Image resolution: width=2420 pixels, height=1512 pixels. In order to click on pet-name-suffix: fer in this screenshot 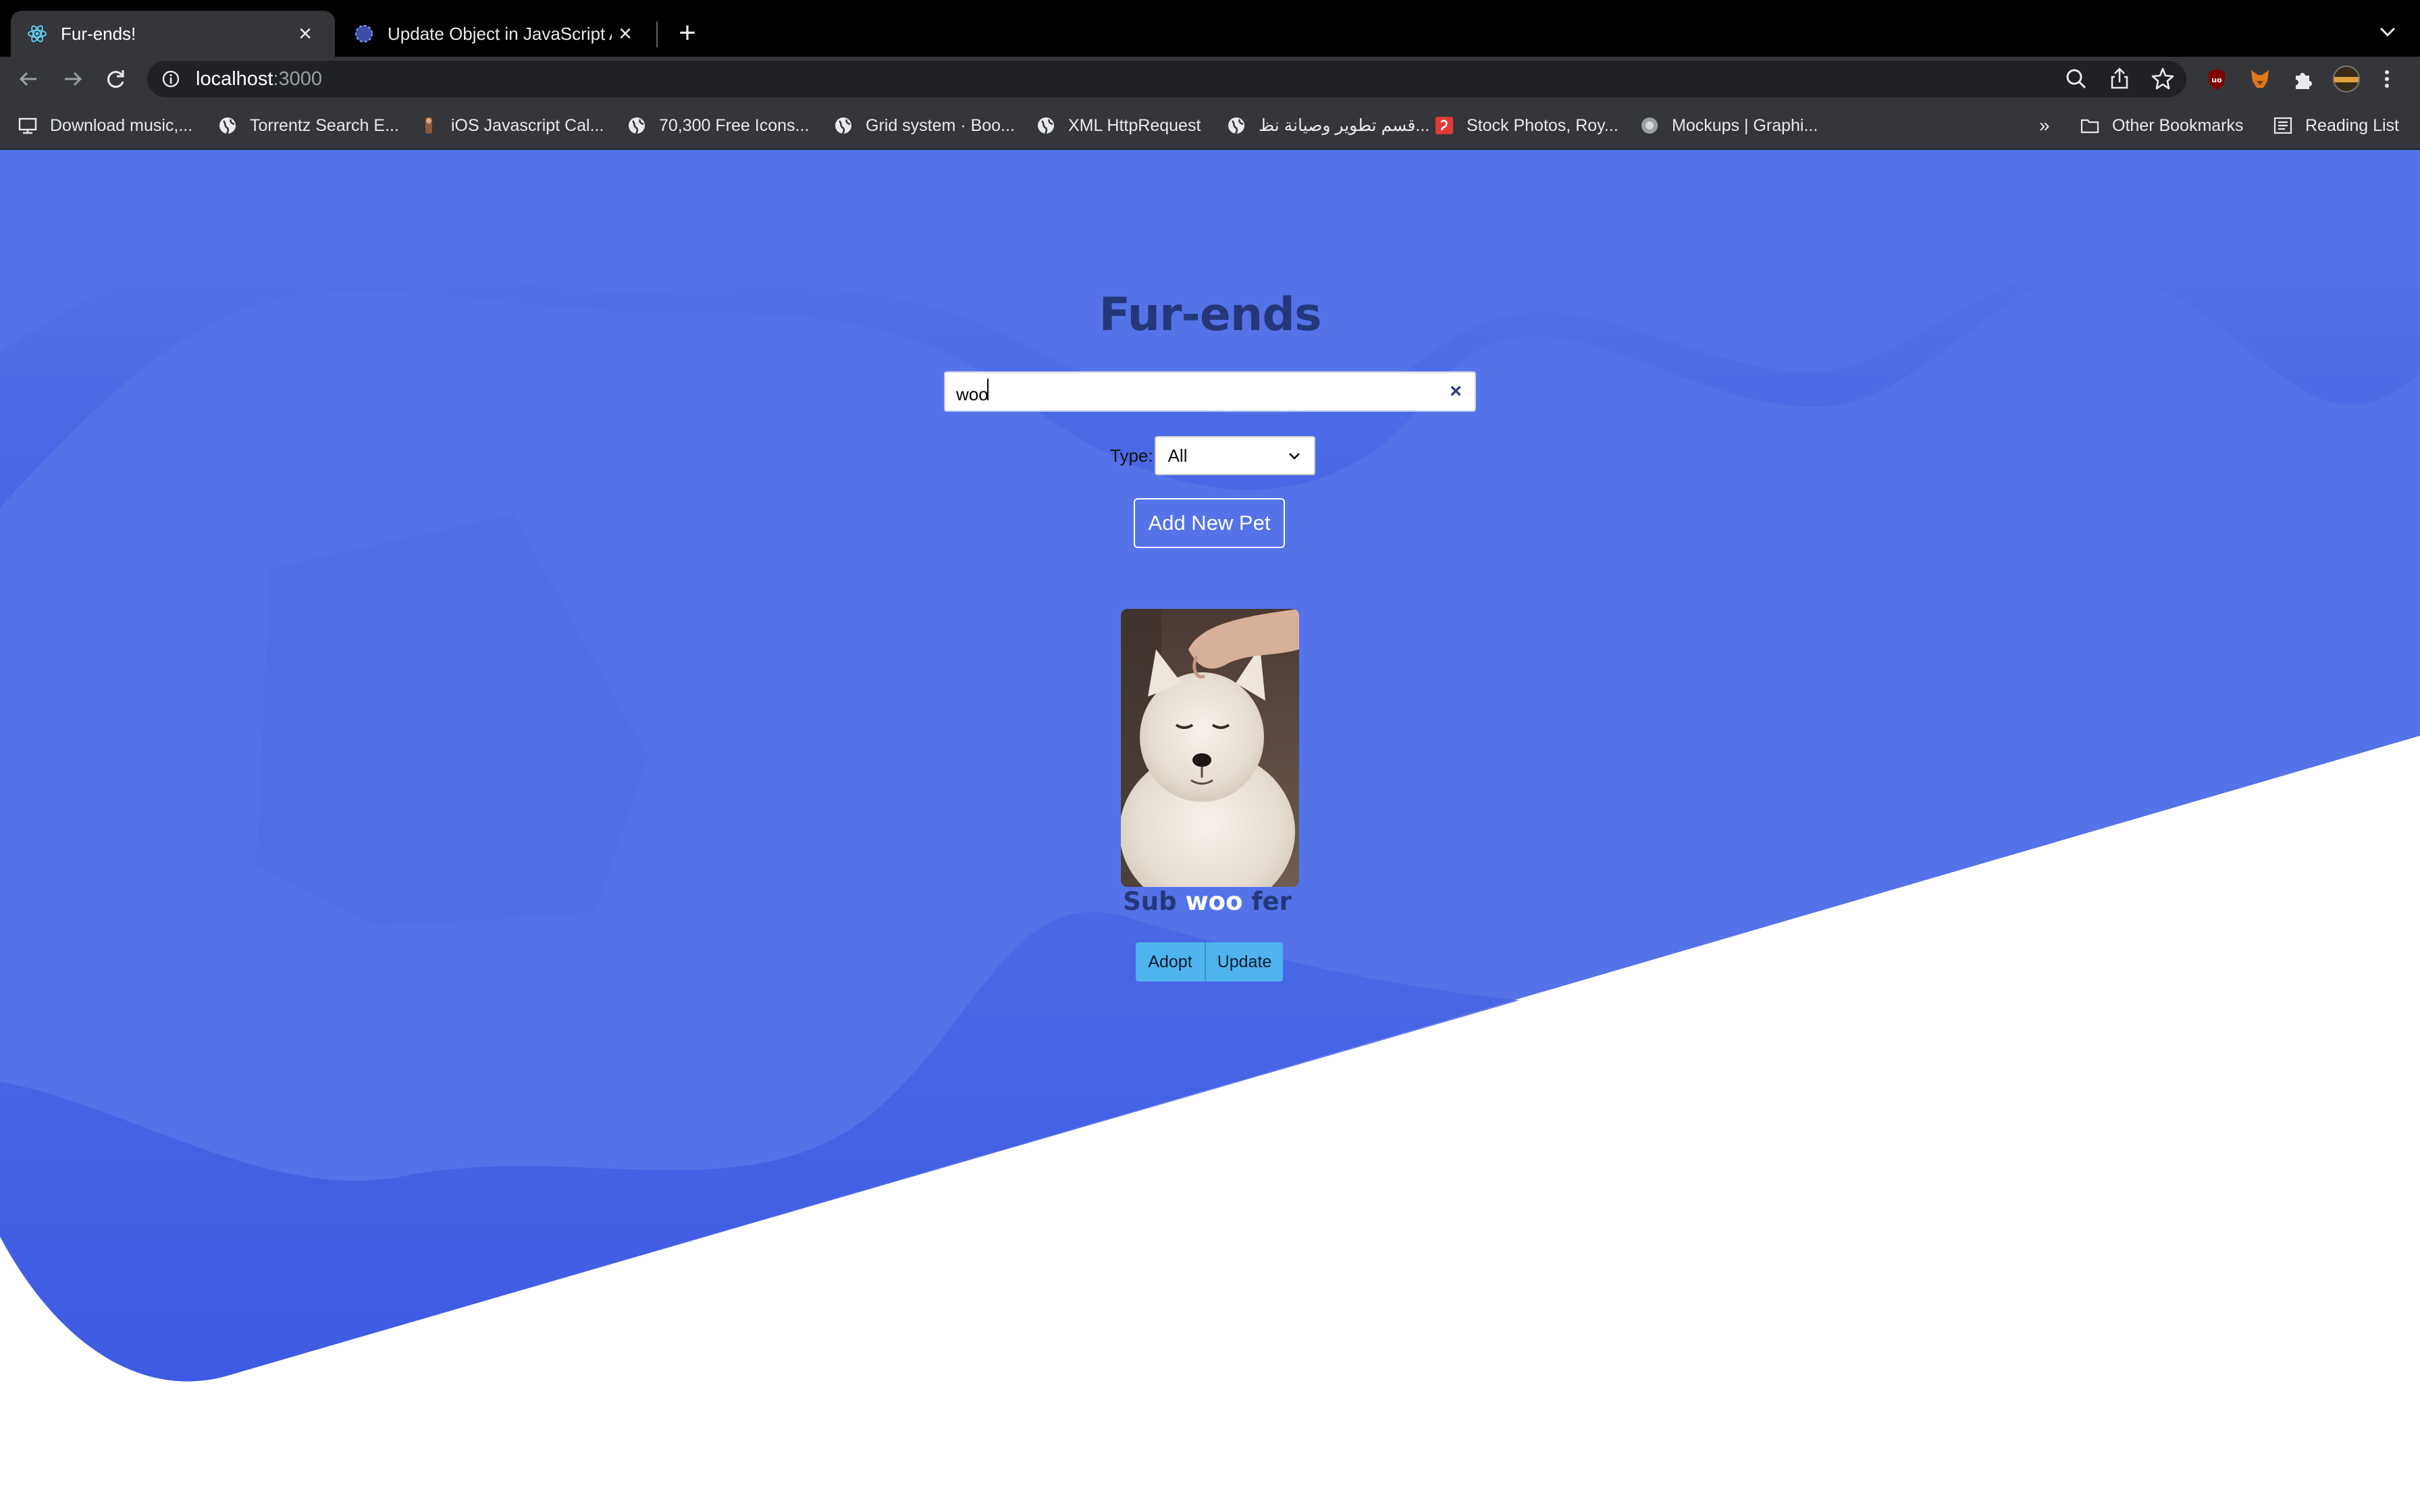, I will do `click(1267, 901)`.